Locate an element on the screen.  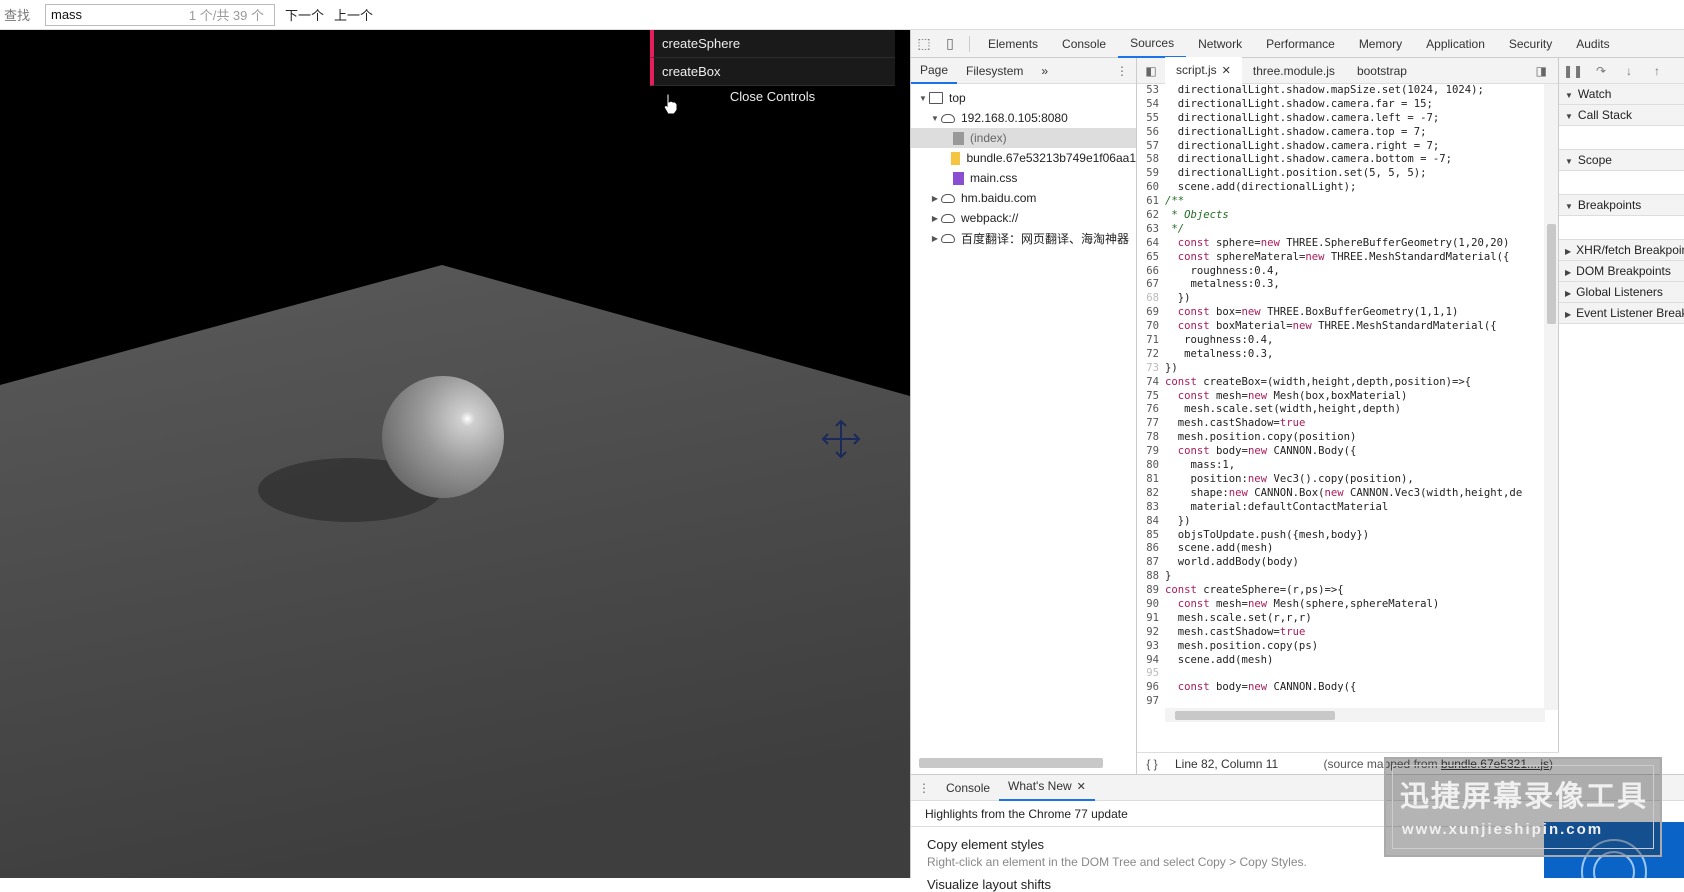
debugger-section: ▶ XHR/fetch Breakpoints is located at coordinates (1621, 250).